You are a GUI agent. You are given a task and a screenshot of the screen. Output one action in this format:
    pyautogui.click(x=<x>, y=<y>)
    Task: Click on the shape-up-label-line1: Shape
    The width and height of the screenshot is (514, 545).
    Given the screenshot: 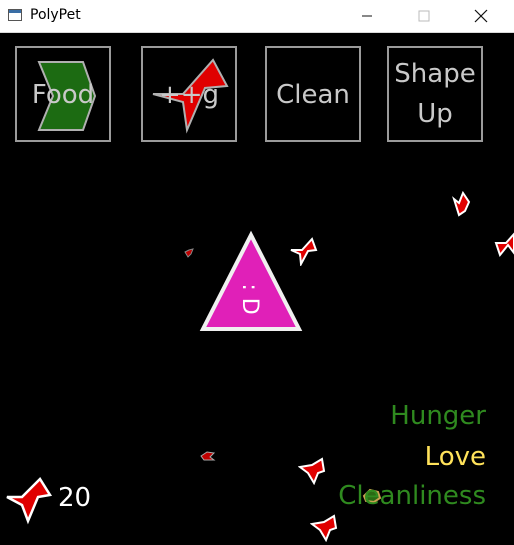 What is the action you would take?
    pyautogui.click(x=435, y=74)
    